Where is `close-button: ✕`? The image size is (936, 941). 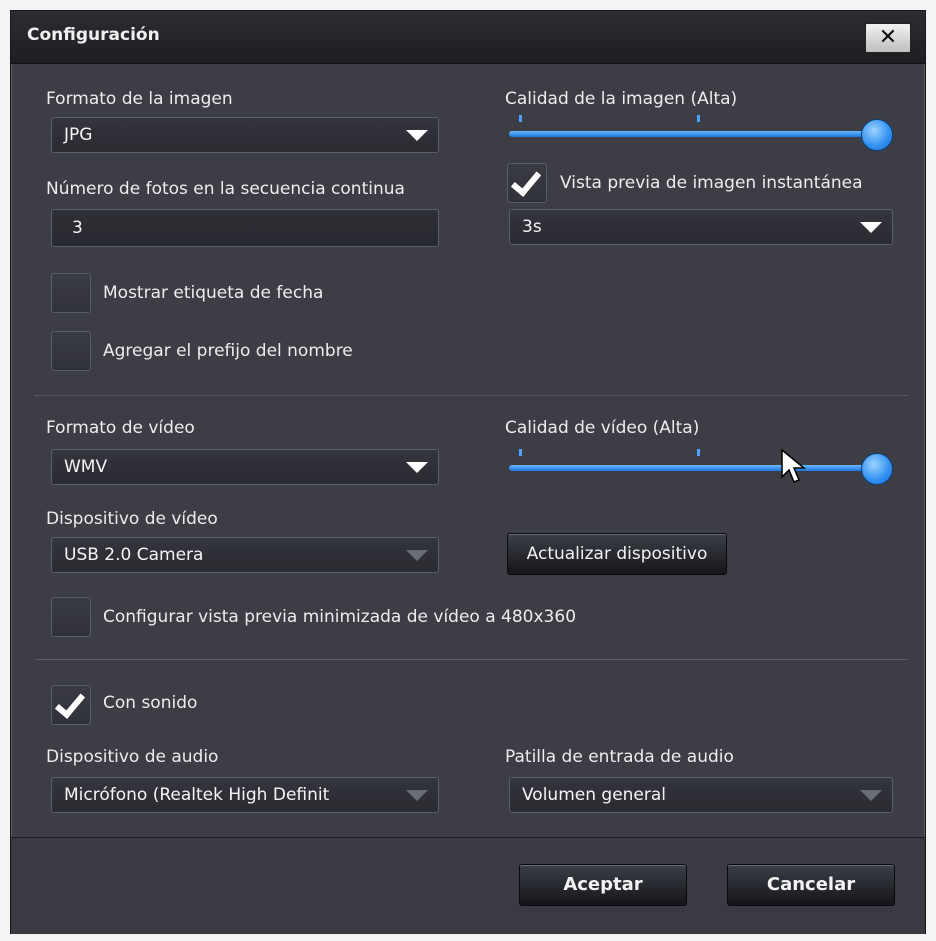 close-button: ✕ is located at coordinates (888, 38).